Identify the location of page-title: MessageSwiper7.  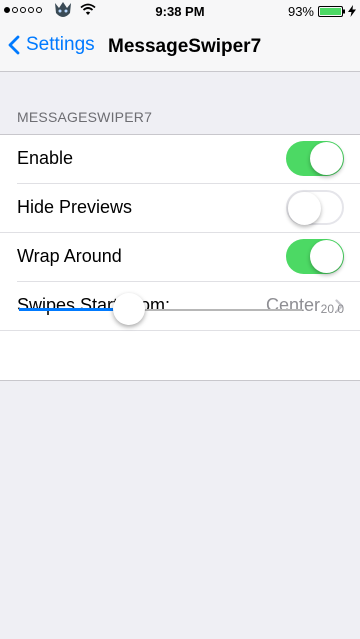
(185, 46).